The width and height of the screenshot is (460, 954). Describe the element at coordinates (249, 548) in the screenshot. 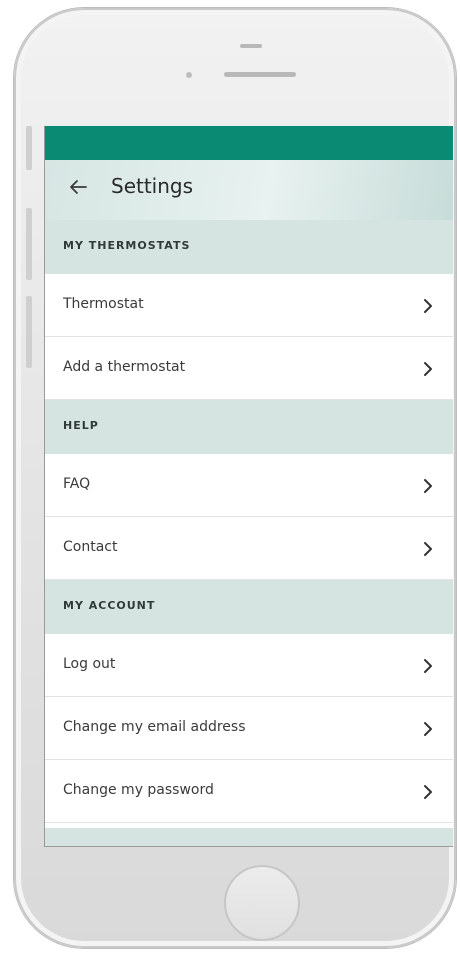

I see `settings-row-contact: Contact` at that location.